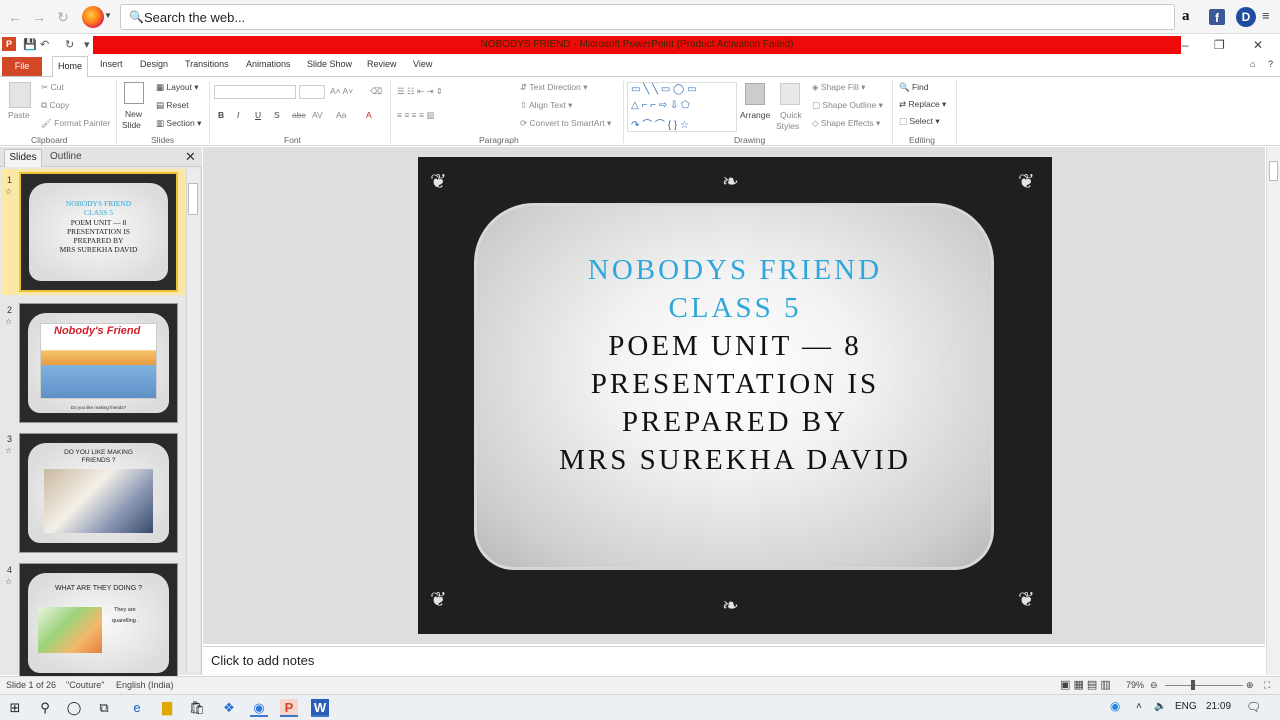  What do you see at coordinates (259, 708) in the screenshot?
I see `chrome-icon: ◉` at bounding box center [259, 708].